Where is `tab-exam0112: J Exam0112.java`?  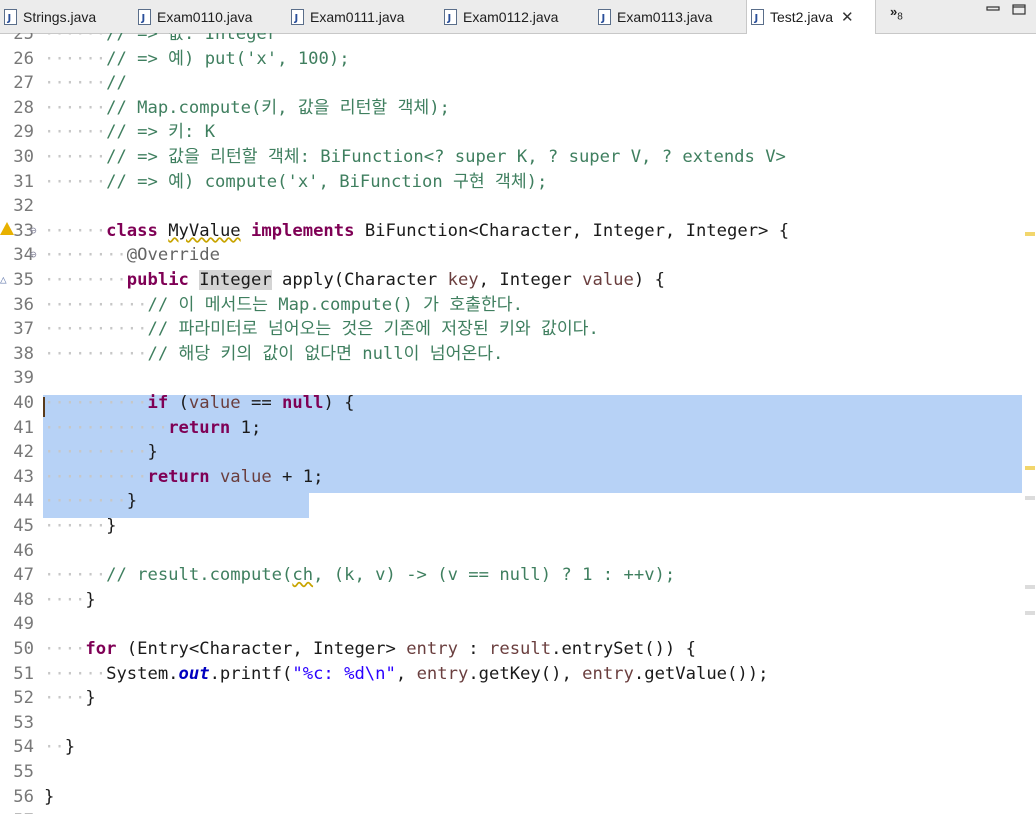 tab-exam0112: J Exam0112.java is located at coordinates (512, 16).